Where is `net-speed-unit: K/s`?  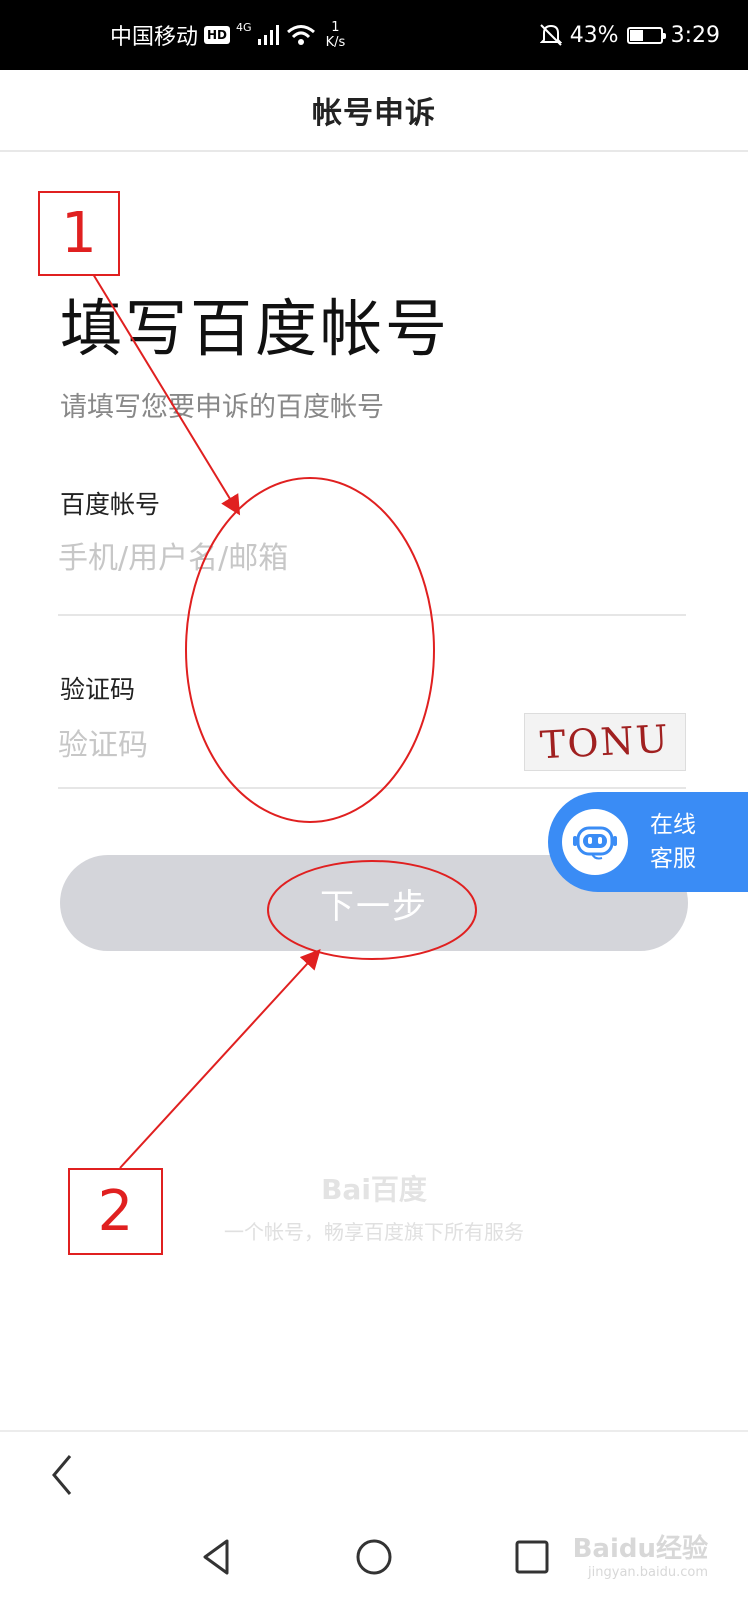
net-speed-unit: K/s is located at coordinates (335, 42).